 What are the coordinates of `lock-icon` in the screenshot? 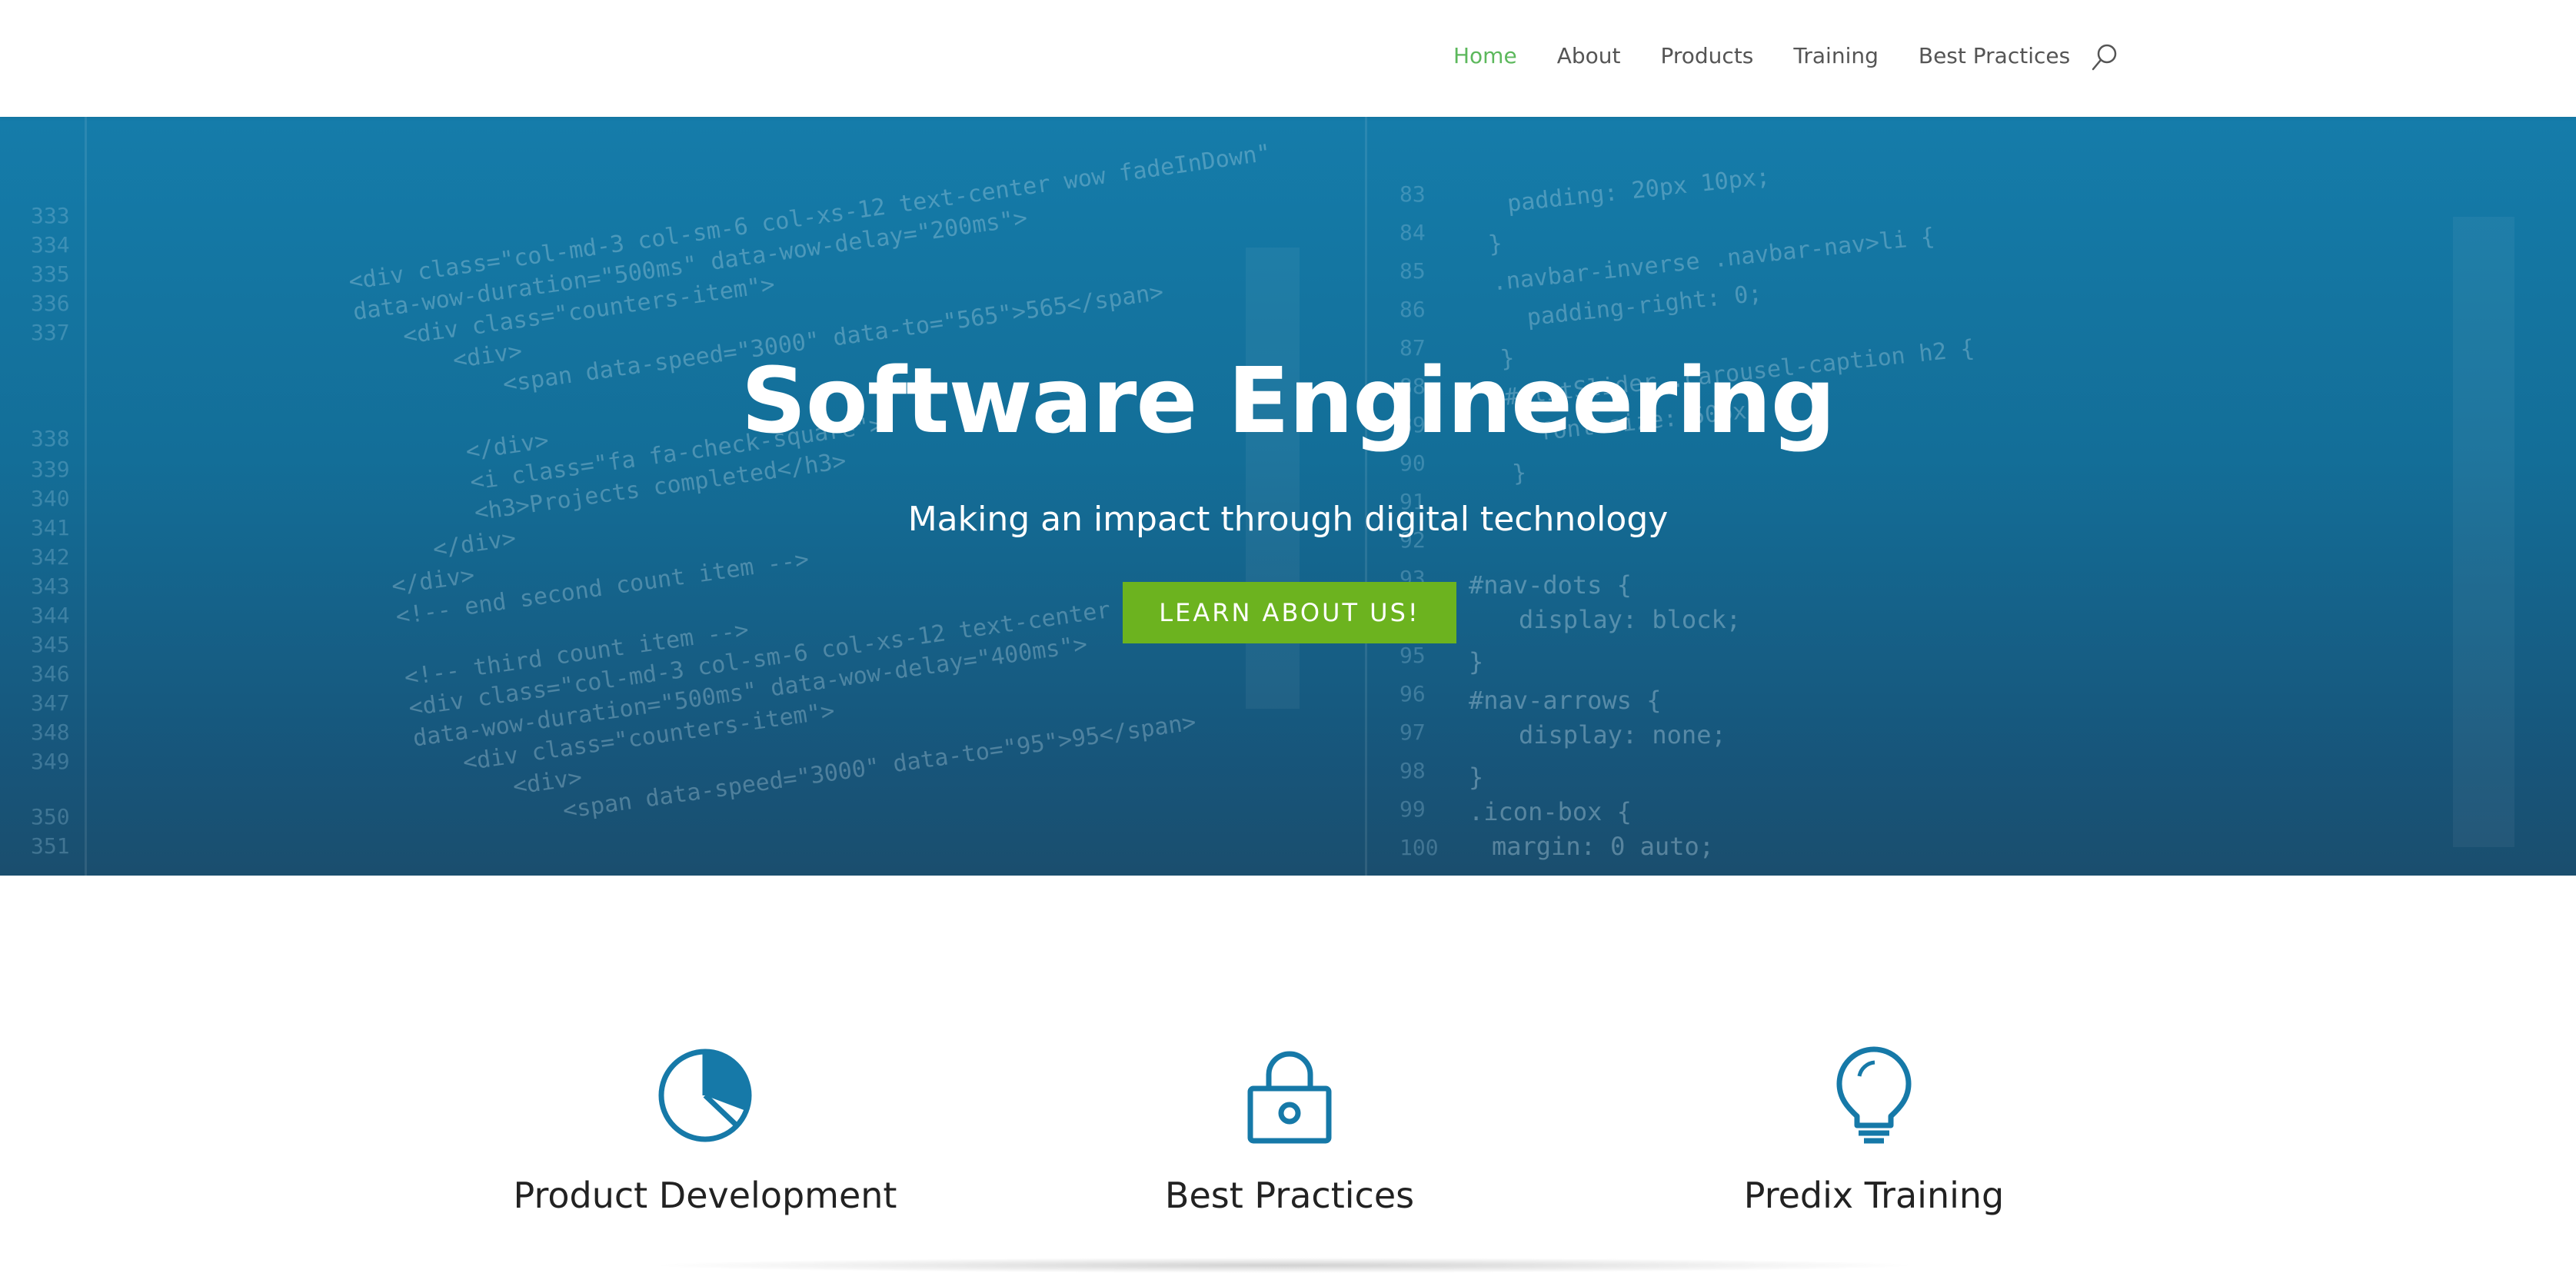 It's located at (1289, 1097).